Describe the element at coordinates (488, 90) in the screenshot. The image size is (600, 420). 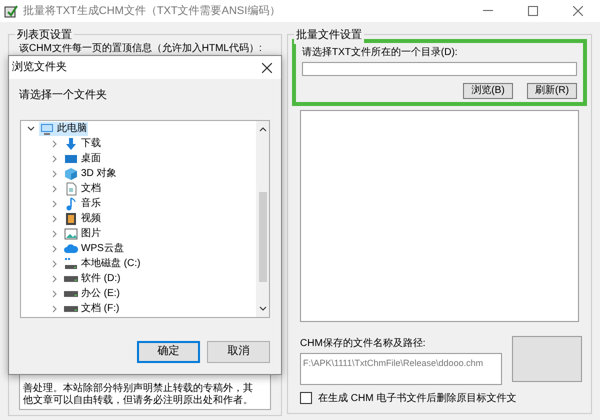
I see `browse-button: 浏览(B)` at that location.